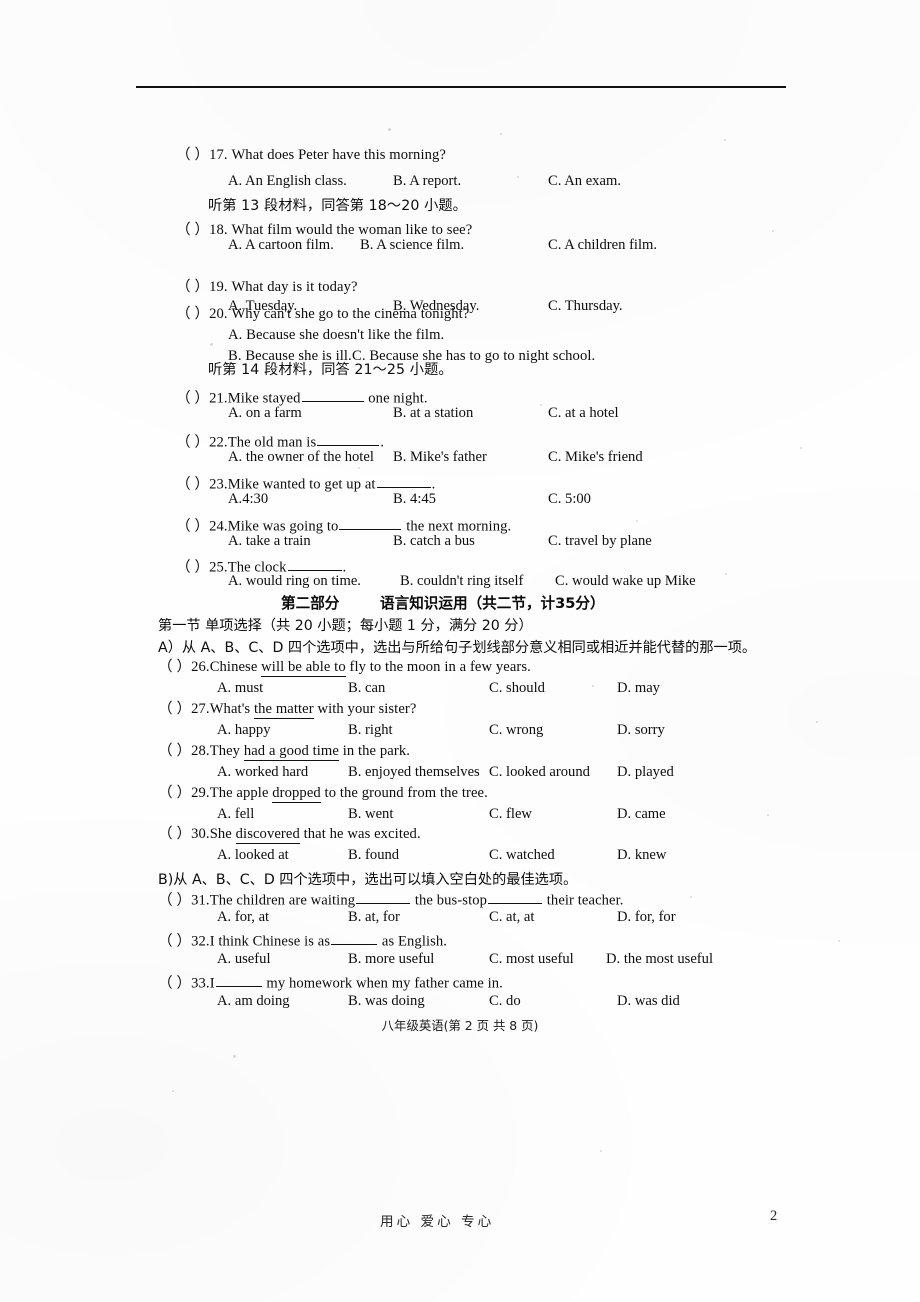 This screenshot has width=920, height=1302. Describe the element at coordinates (414, 499) in the screenshot. I see `option-b: B. 4:45` at that location.